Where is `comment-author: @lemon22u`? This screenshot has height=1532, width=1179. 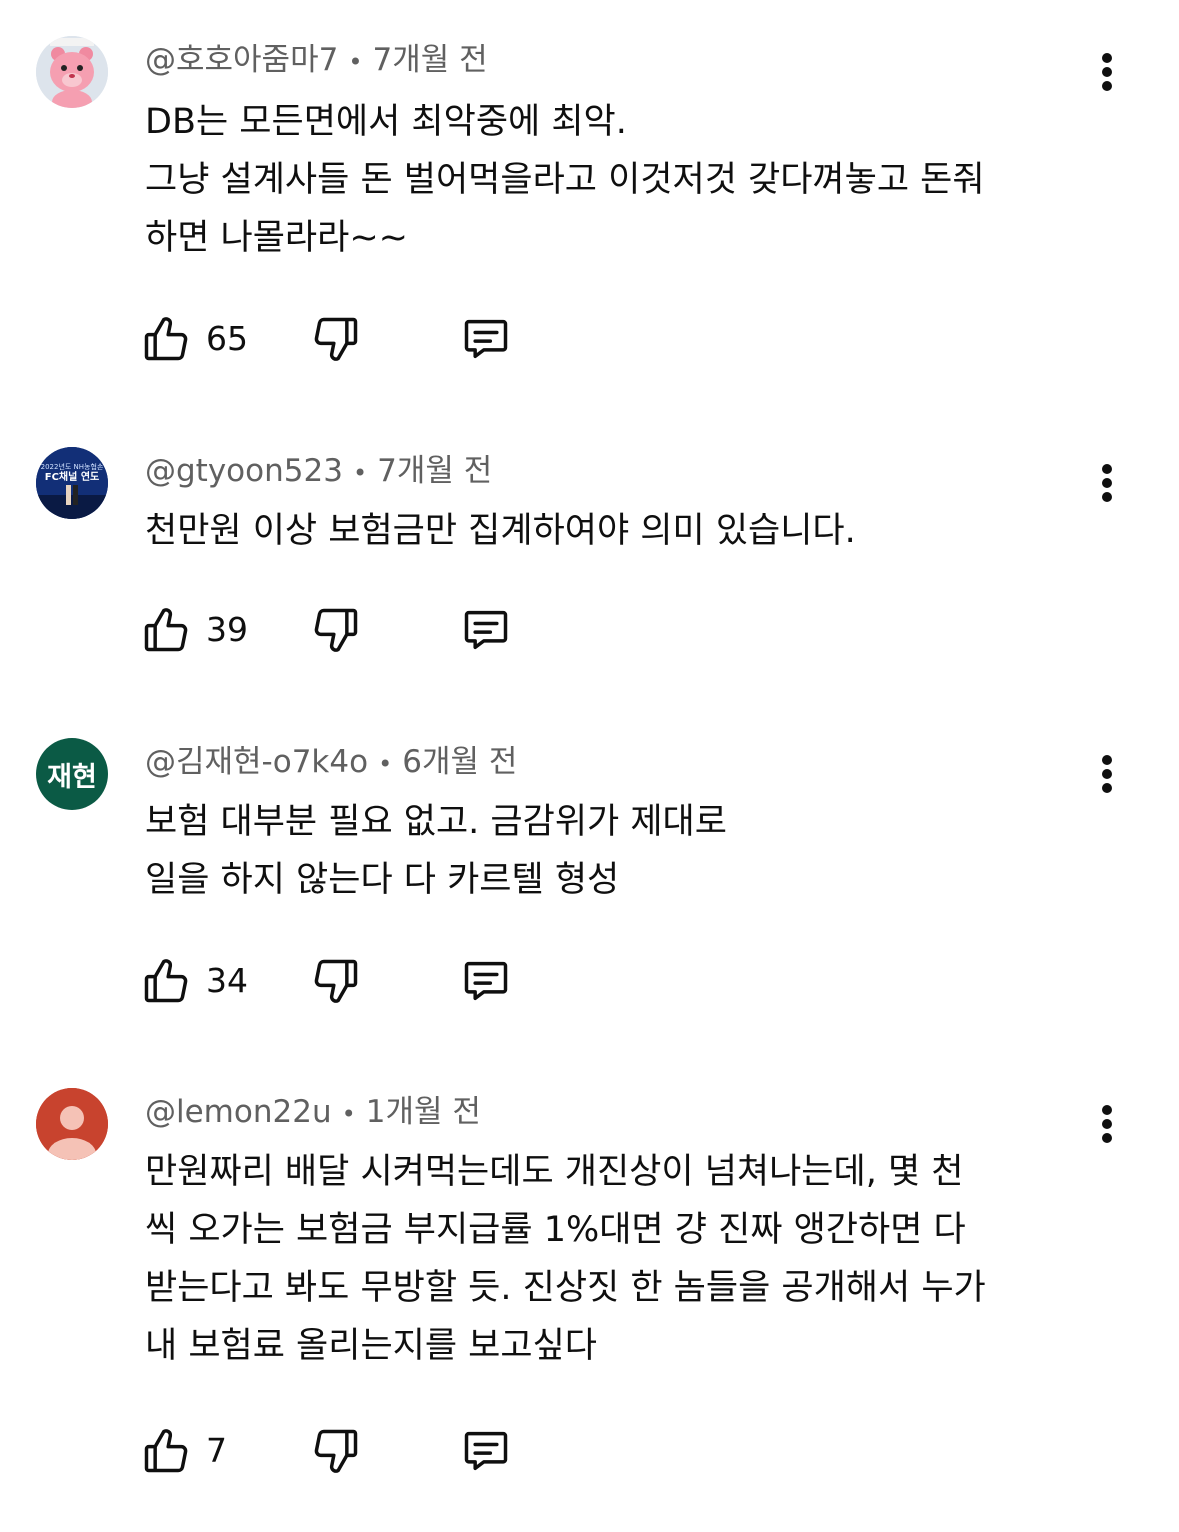 comment-author: @lemon22u is located at coordinates (238, 1112).